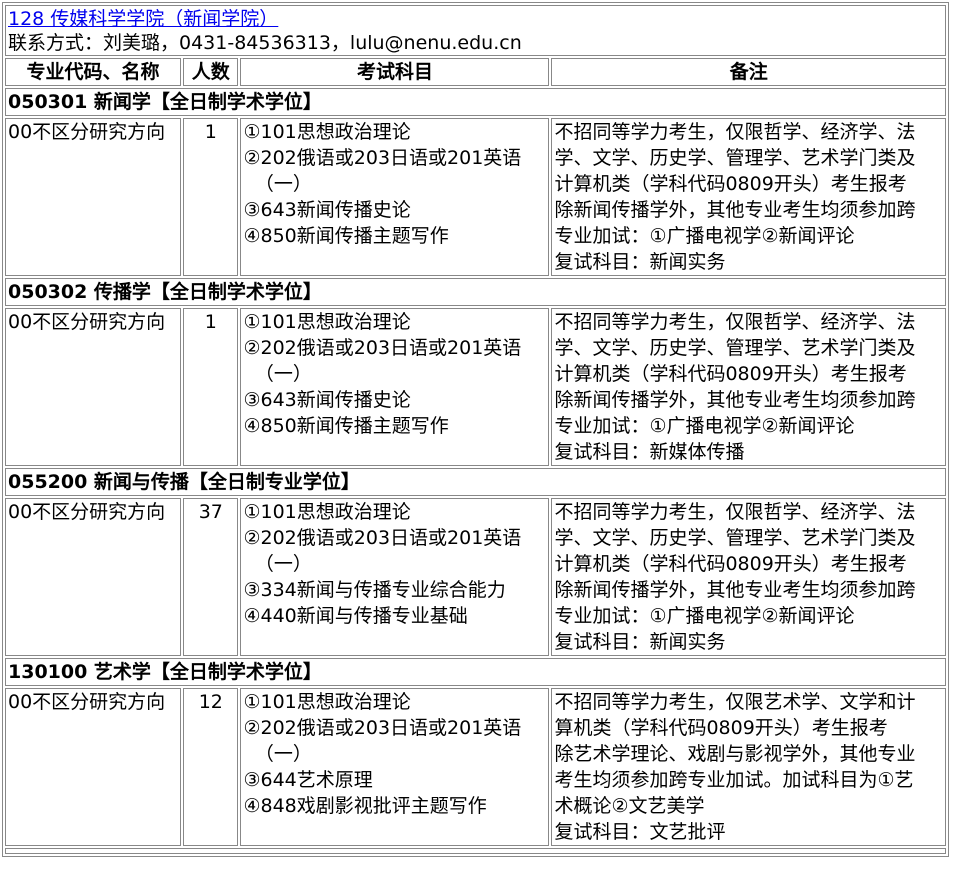  What do you see at coordinates (748, 72) in the screenshot?
I see `column-header-notes: 备注` at bounding box center [748, 72].